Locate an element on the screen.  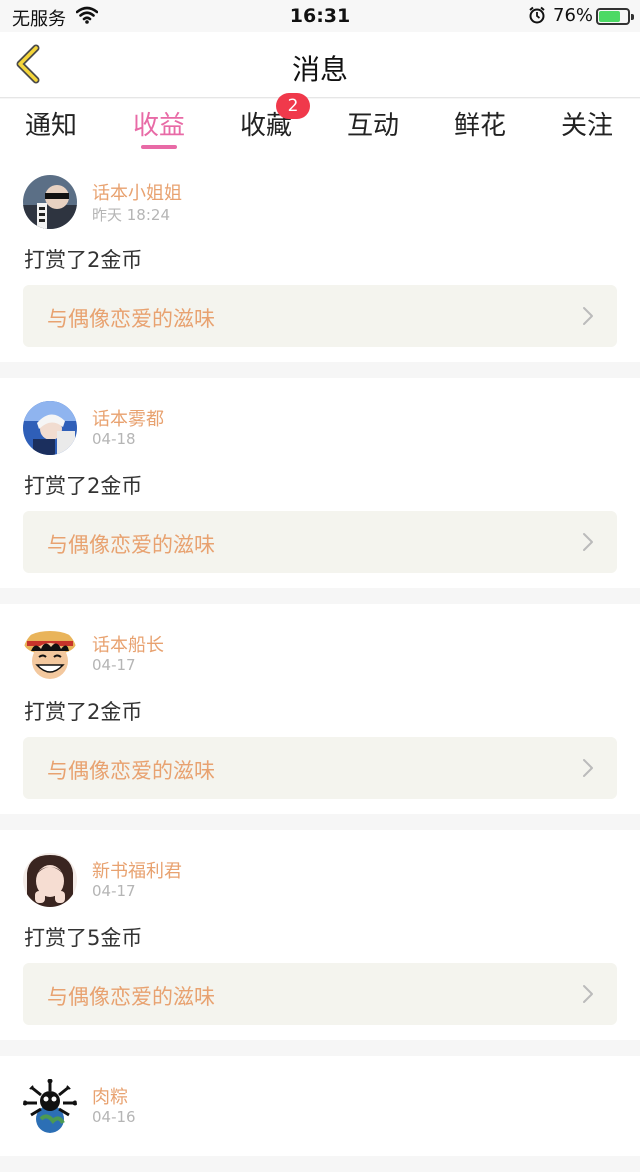
tab-interactions: 互动 is located at coordinates (373, 123).